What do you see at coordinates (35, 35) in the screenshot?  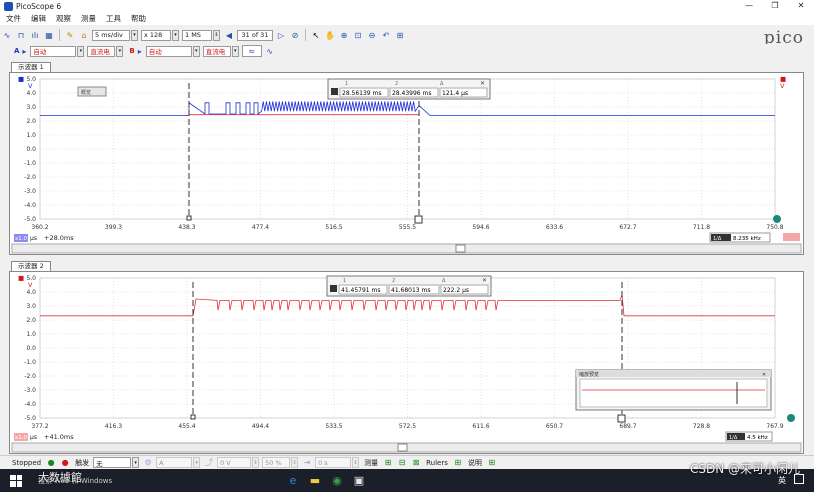 I see `spectrum-mode-icon: ılı` at bounding box center [35, 35].